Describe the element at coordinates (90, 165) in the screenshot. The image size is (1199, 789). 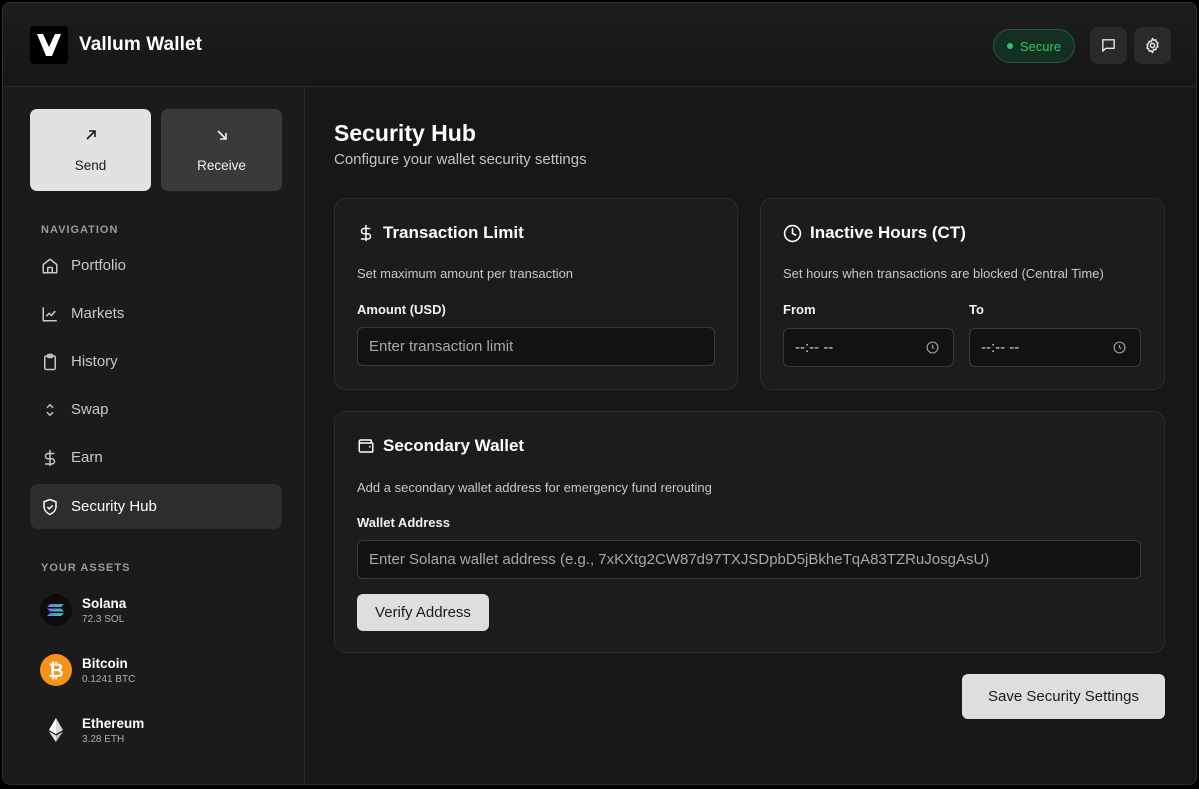
I see `send-label: Send` at that location.